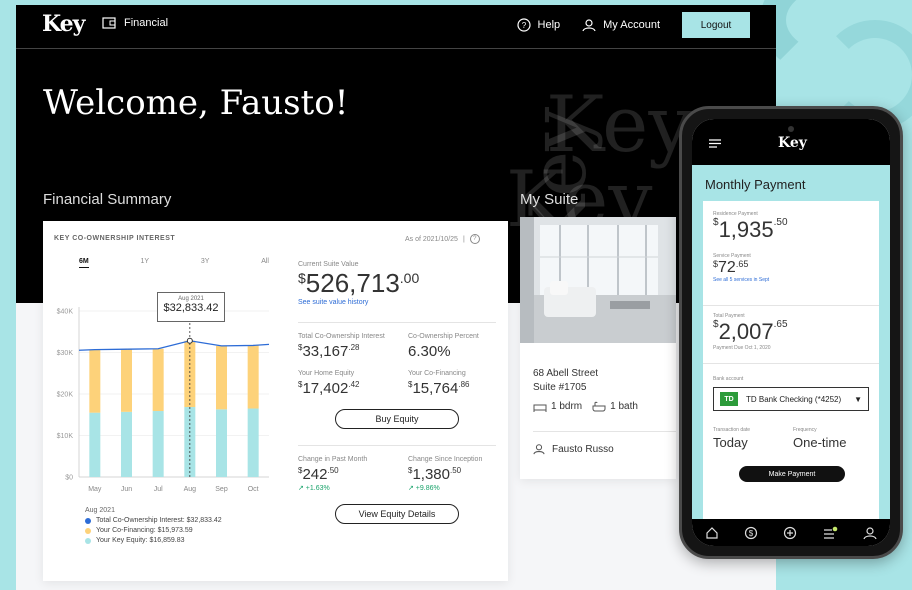  I want to click on list-icon, so click(830, 533).